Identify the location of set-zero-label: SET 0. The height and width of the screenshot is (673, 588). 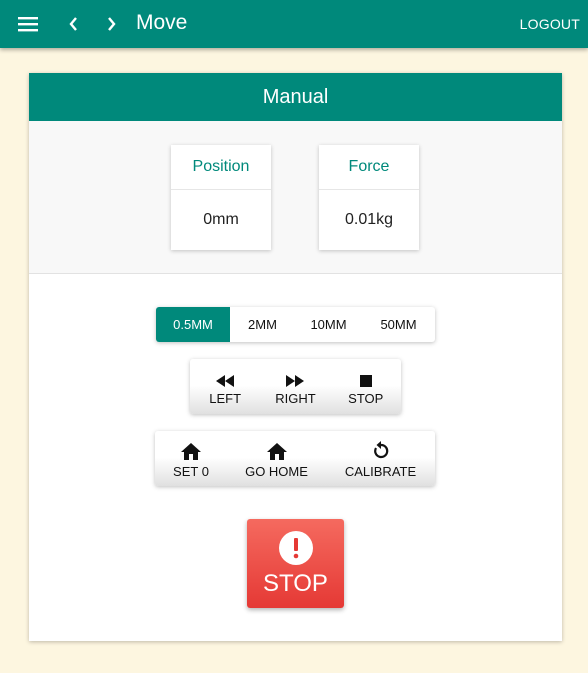
(191, 471).